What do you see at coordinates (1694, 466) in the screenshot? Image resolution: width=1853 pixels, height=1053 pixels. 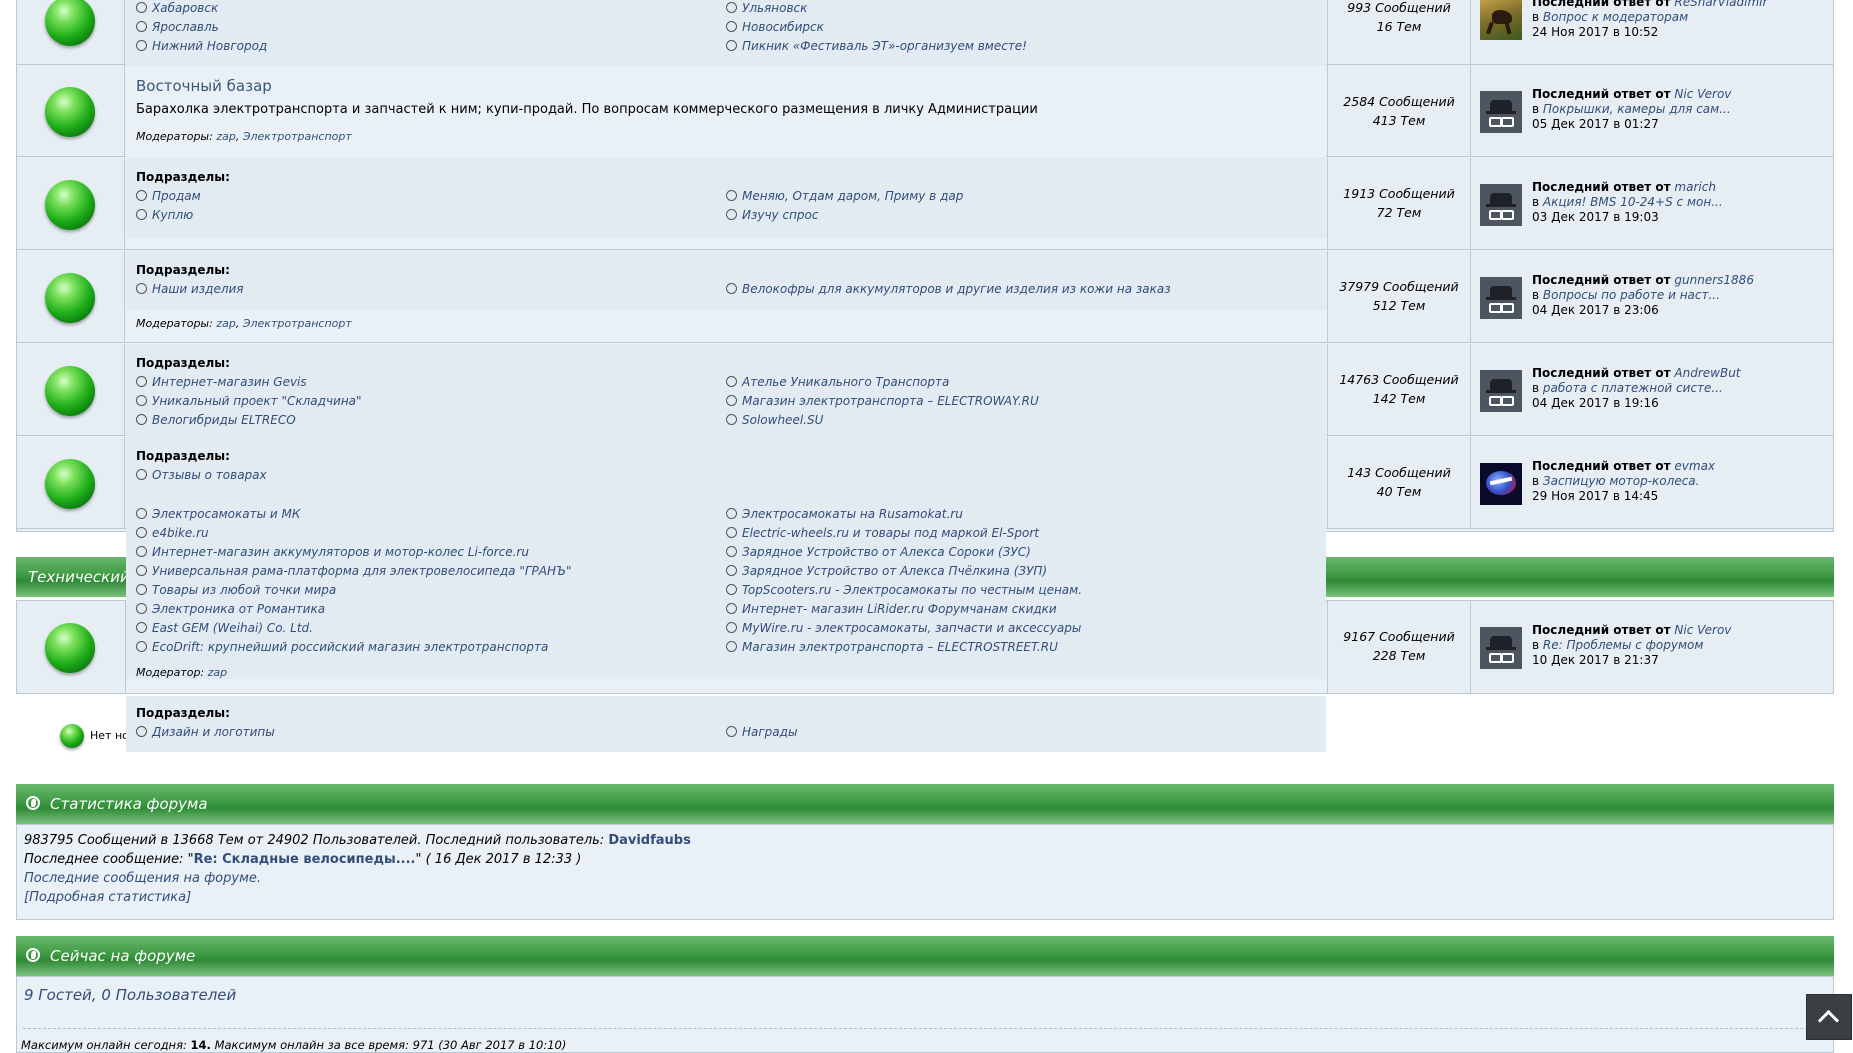 I see `last-post-user: evmax` at bounding box center [1694, 466].